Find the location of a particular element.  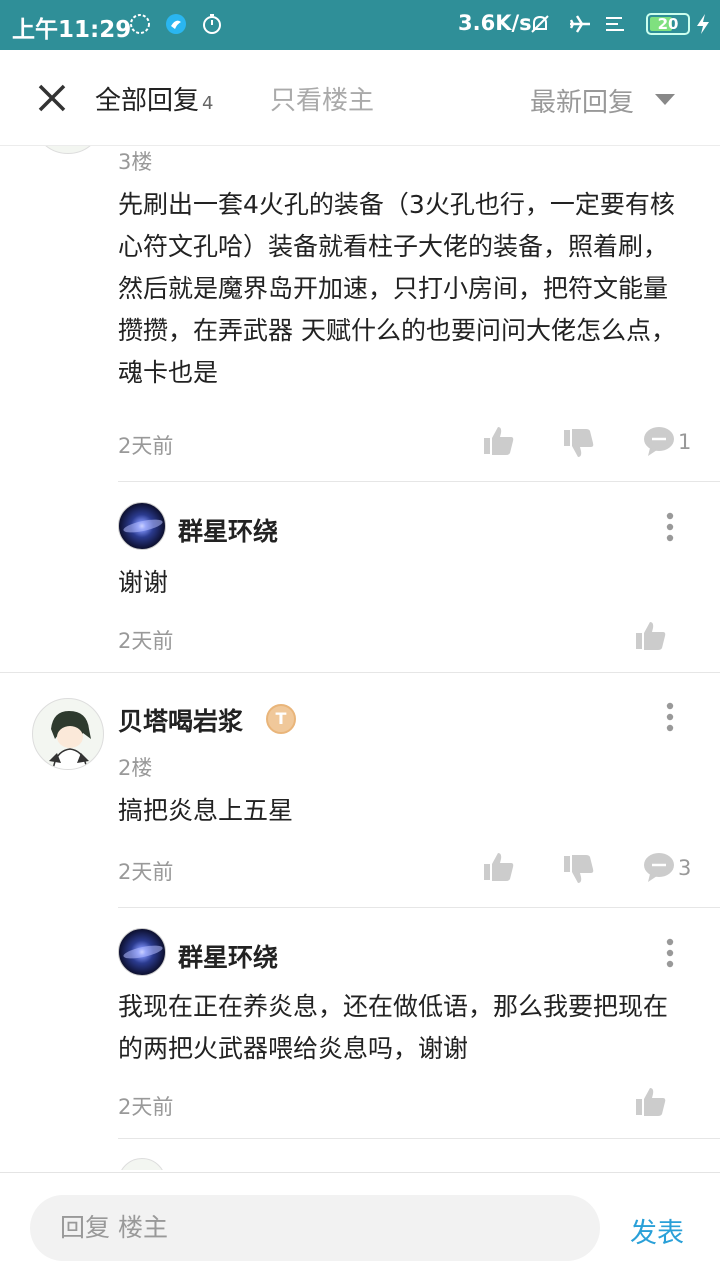

charging-icon is located at coordinates (703, 24).